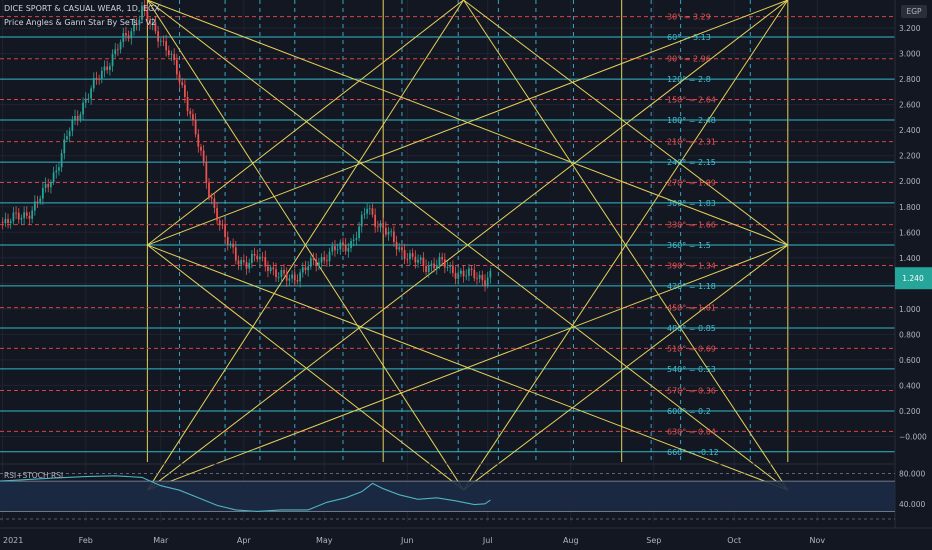  Describe the element at coordinates (689, 79) in the screenshot. I see `price-level-label: 120° = 2.8` at that location.